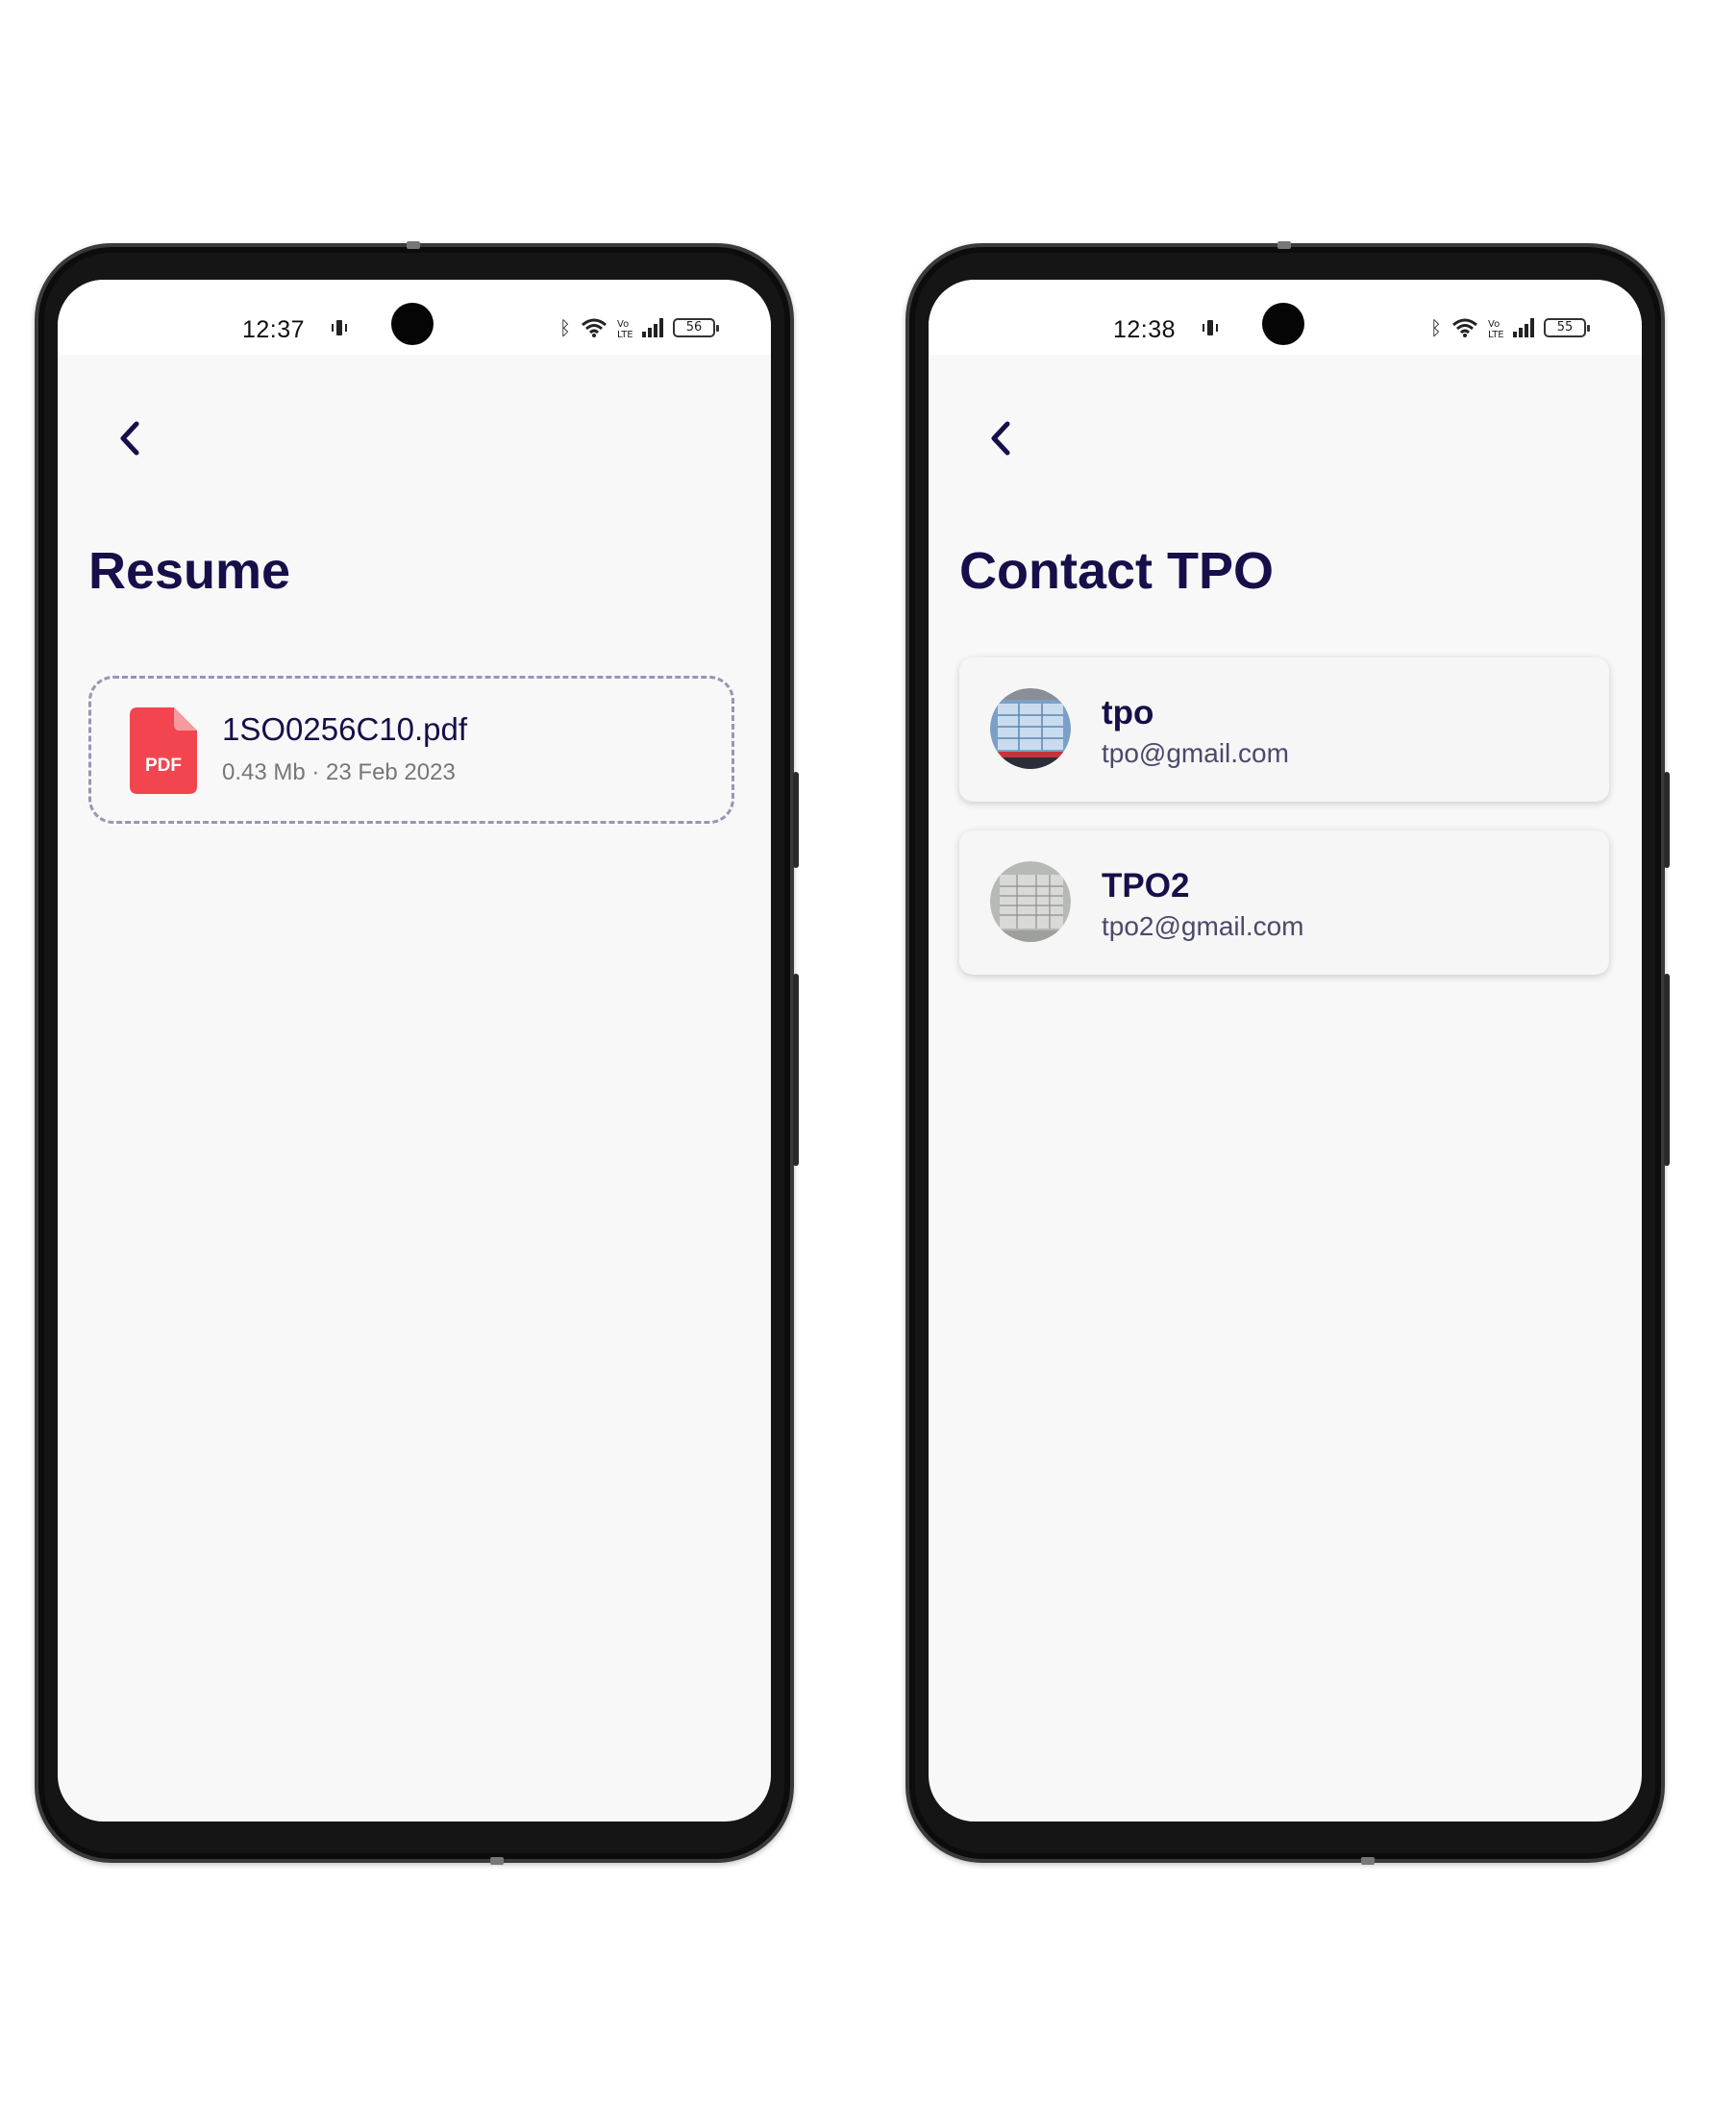  Describe the element at coordinates (696, 327) in the screenshot. I see `battery-icon: 56` at that location.